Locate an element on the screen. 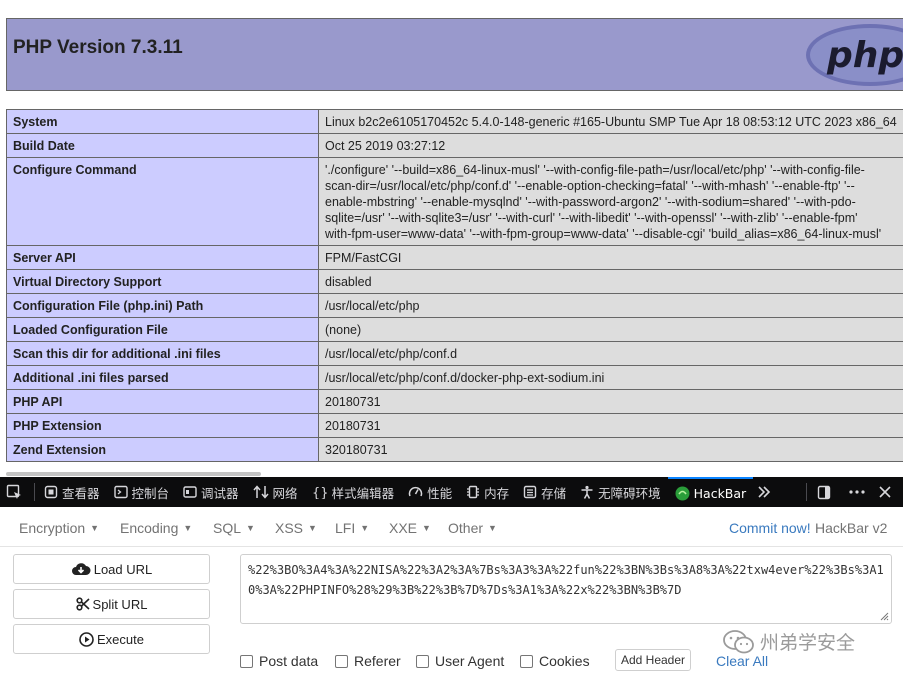 This screenshot has height=687, width=903. table-row: PHP API 20180731 is located at coordinates (454, 401).